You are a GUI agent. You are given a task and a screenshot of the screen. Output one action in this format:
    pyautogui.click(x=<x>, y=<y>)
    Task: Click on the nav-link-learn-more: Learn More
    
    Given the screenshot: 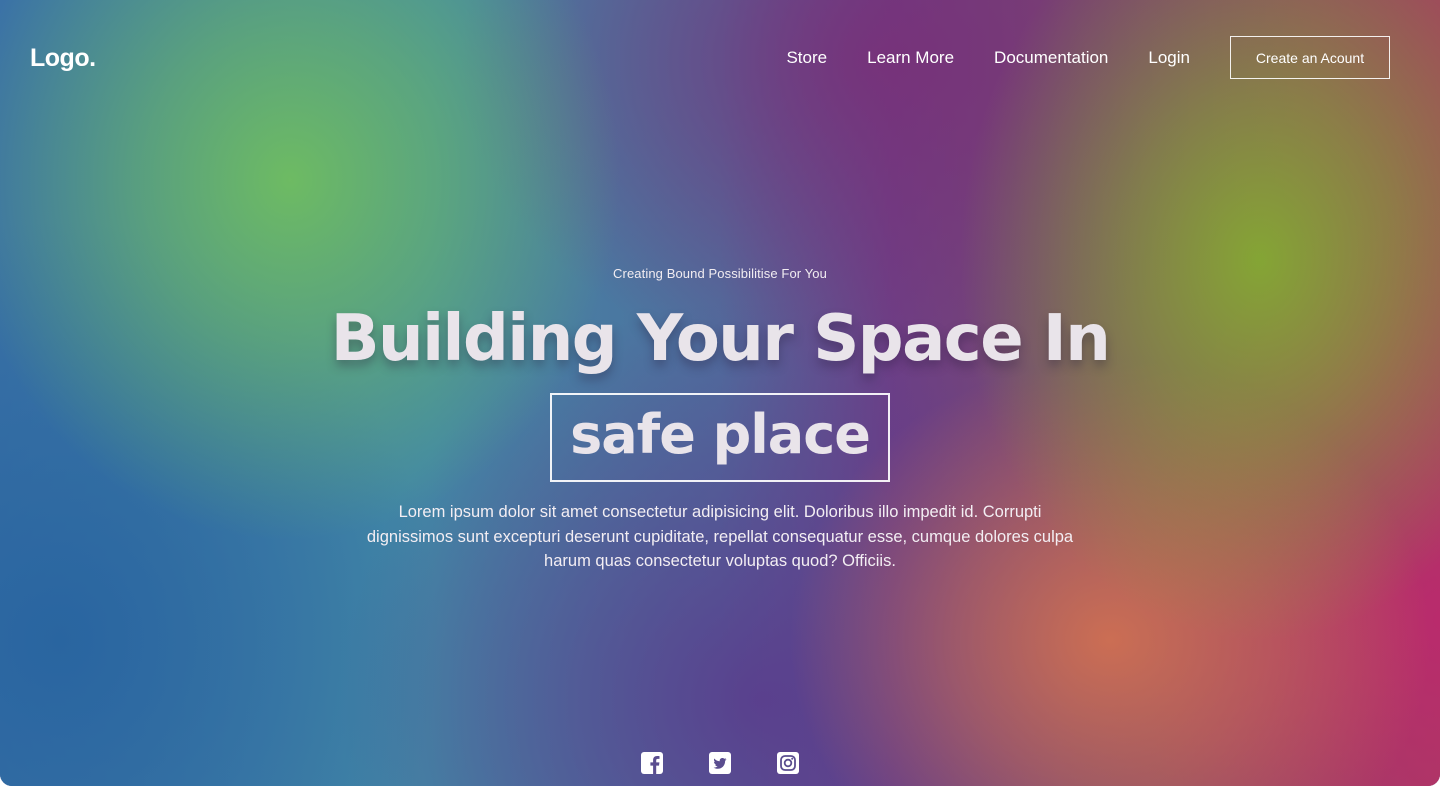 What is the action you would take?
    pyautogui.click(x=910, y=58)
    